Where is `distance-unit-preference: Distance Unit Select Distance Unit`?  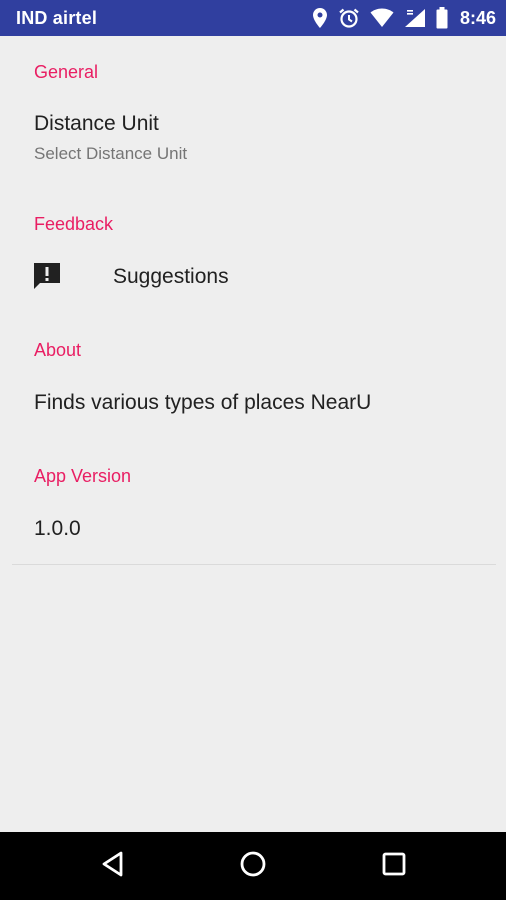 distance-unit-preference: Distance Unit Select Distance Unit is located at coordinates (253, 136).